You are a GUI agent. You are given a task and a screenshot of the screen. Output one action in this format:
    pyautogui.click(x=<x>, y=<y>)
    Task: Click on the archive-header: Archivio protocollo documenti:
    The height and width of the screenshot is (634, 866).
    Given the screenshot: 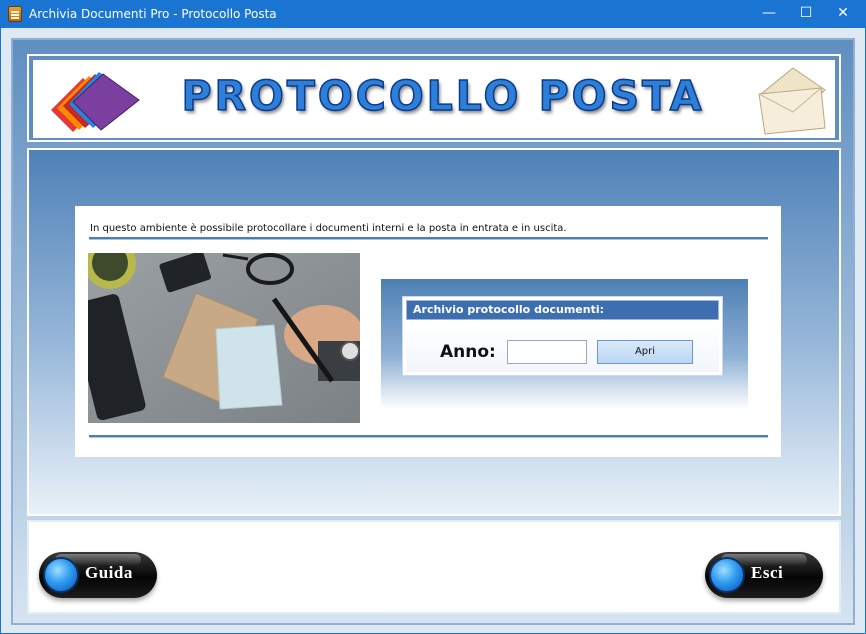 What is the action you would take?
    pyautogui.click(x=562, y=310)
    